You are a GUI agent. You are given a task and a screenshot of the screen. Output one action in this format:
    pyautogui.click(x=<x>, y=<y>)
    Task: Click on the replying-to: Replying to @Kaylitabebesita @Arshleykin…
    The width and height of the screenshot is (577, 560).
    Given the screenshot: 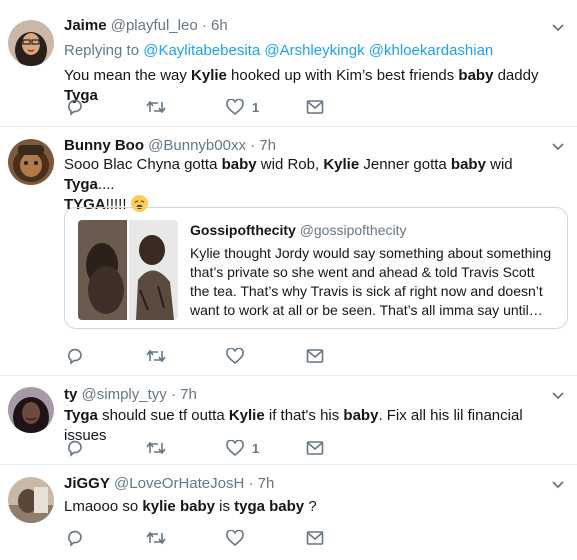 What is the action you would take?
    pyautogui.click(x=278, y=50)
    